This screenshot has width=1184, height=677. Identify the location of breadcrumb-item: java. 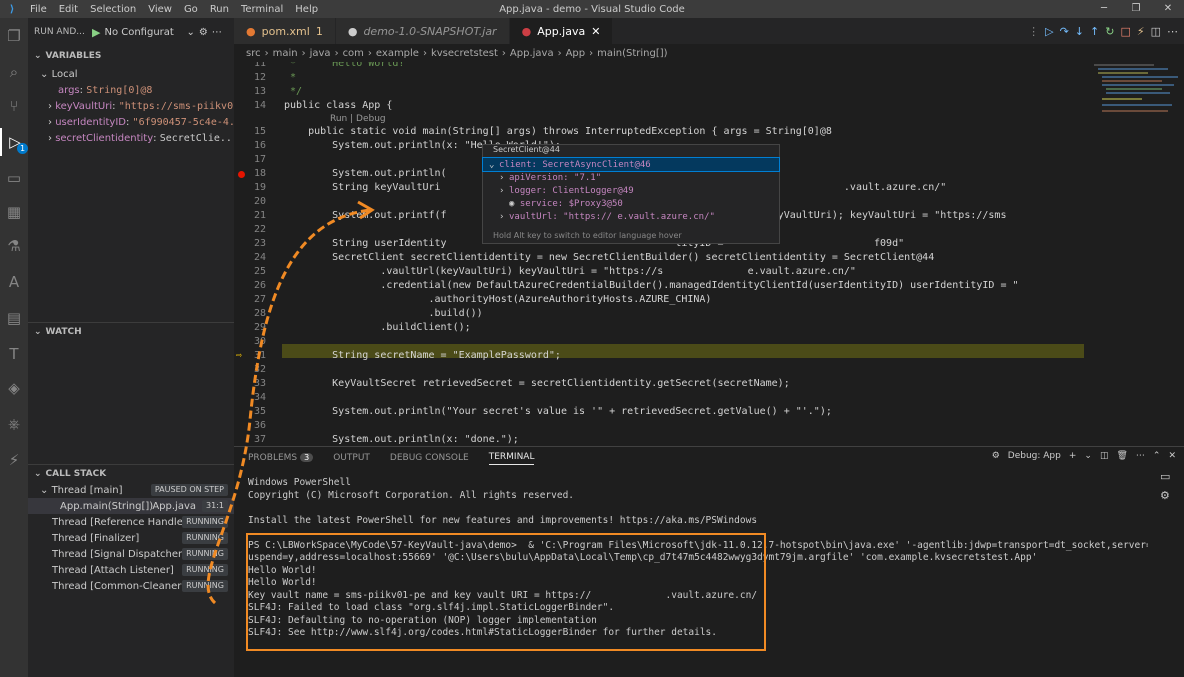
(320, 53).